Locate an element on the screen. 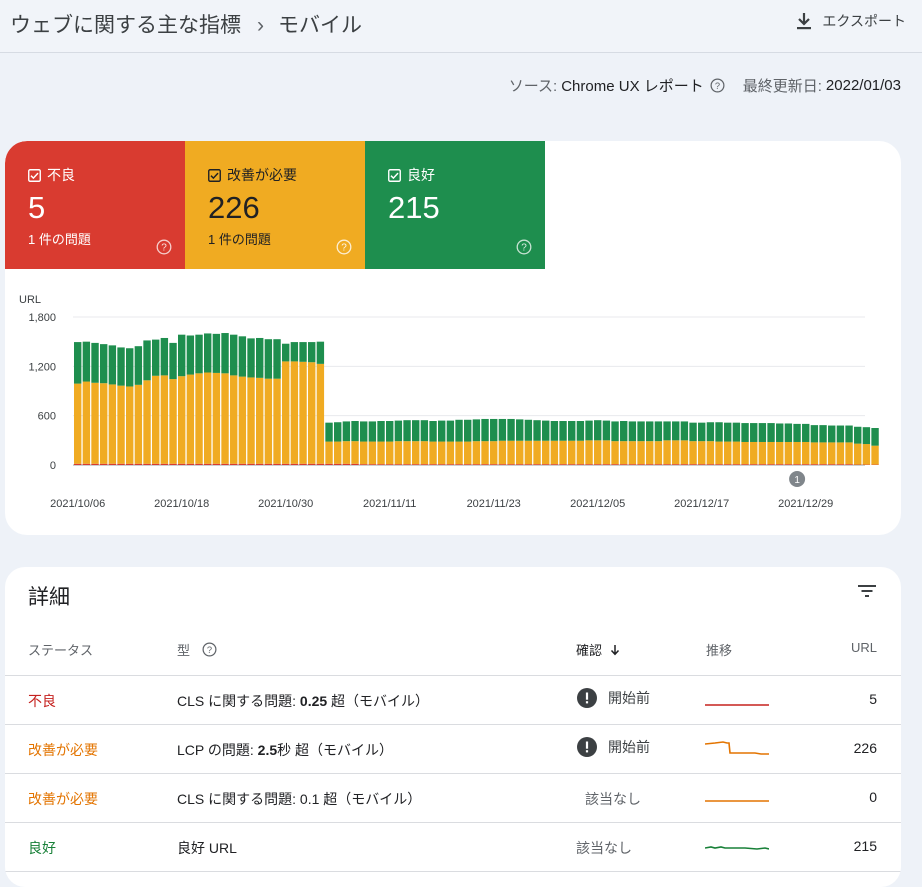 Image resolution: width=922 pixels, height=887 pixels. page-title: モバイル is located at coordinates (320, 25).